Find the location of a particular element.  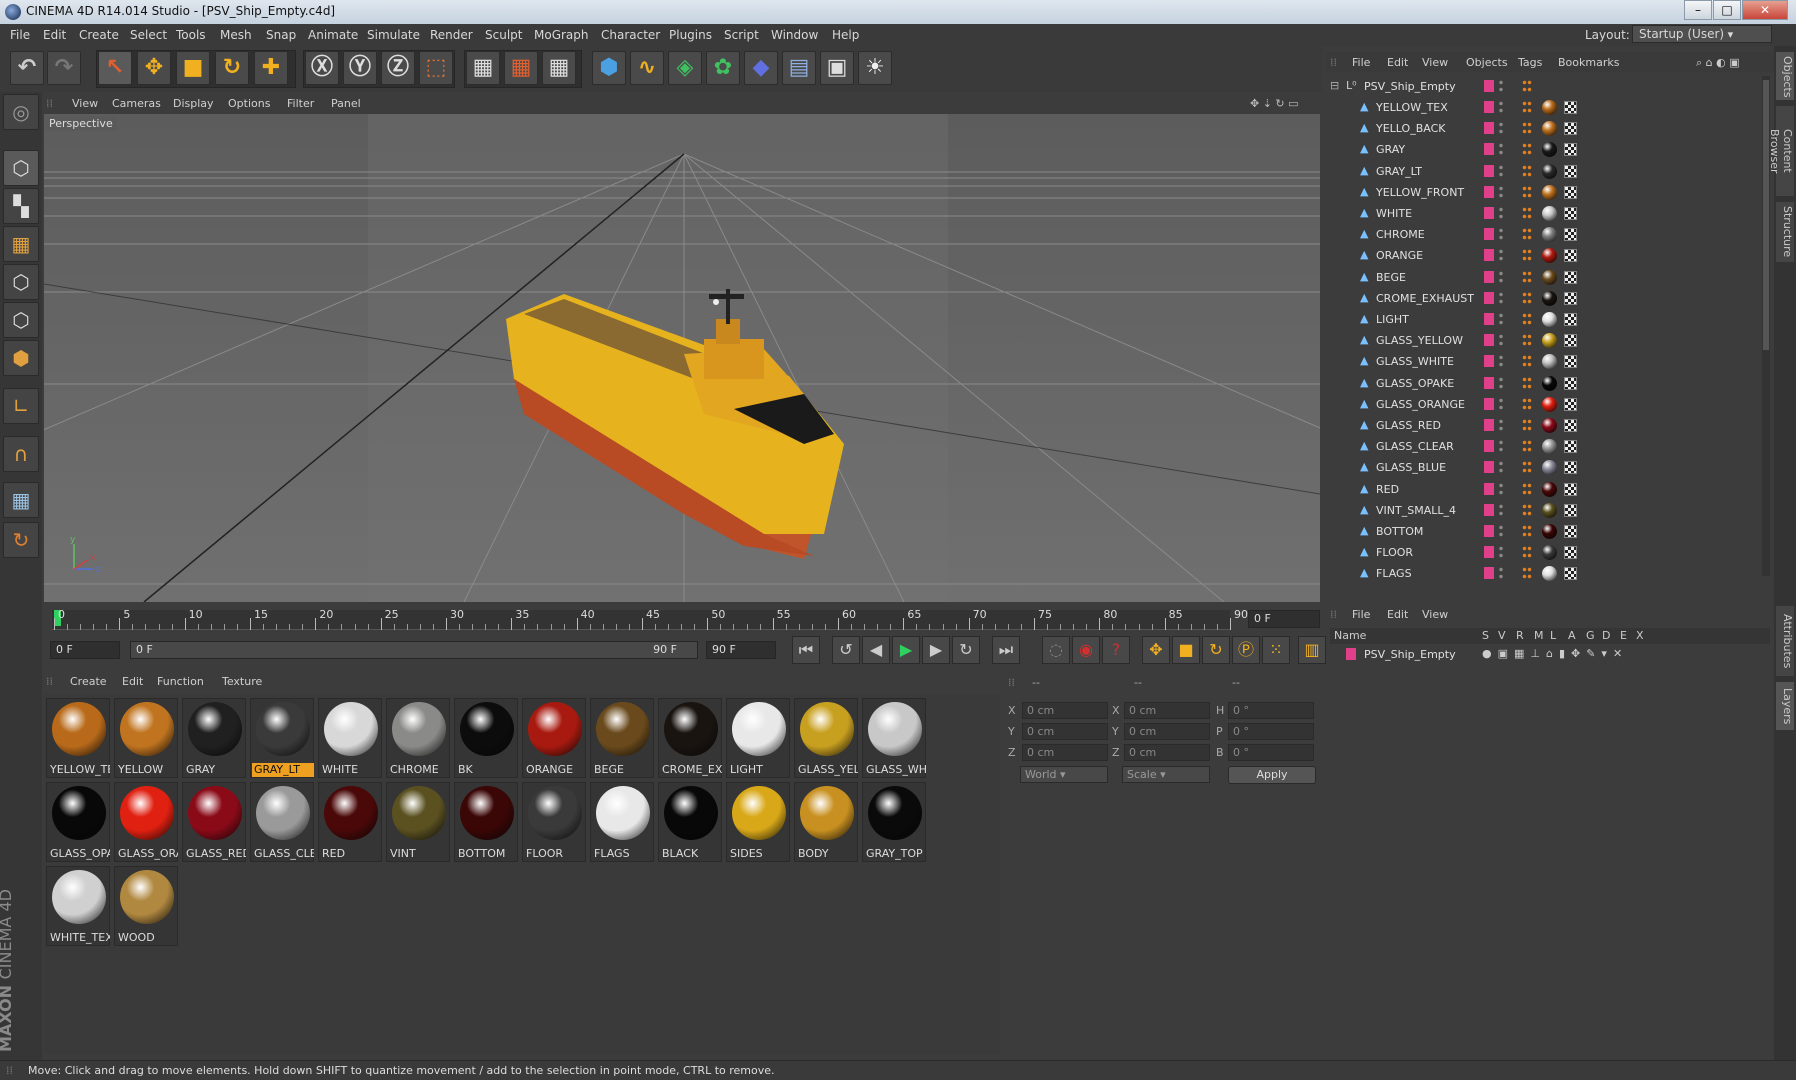

object-row: ▲ ORANGE is located at coordinates (1541, 255).